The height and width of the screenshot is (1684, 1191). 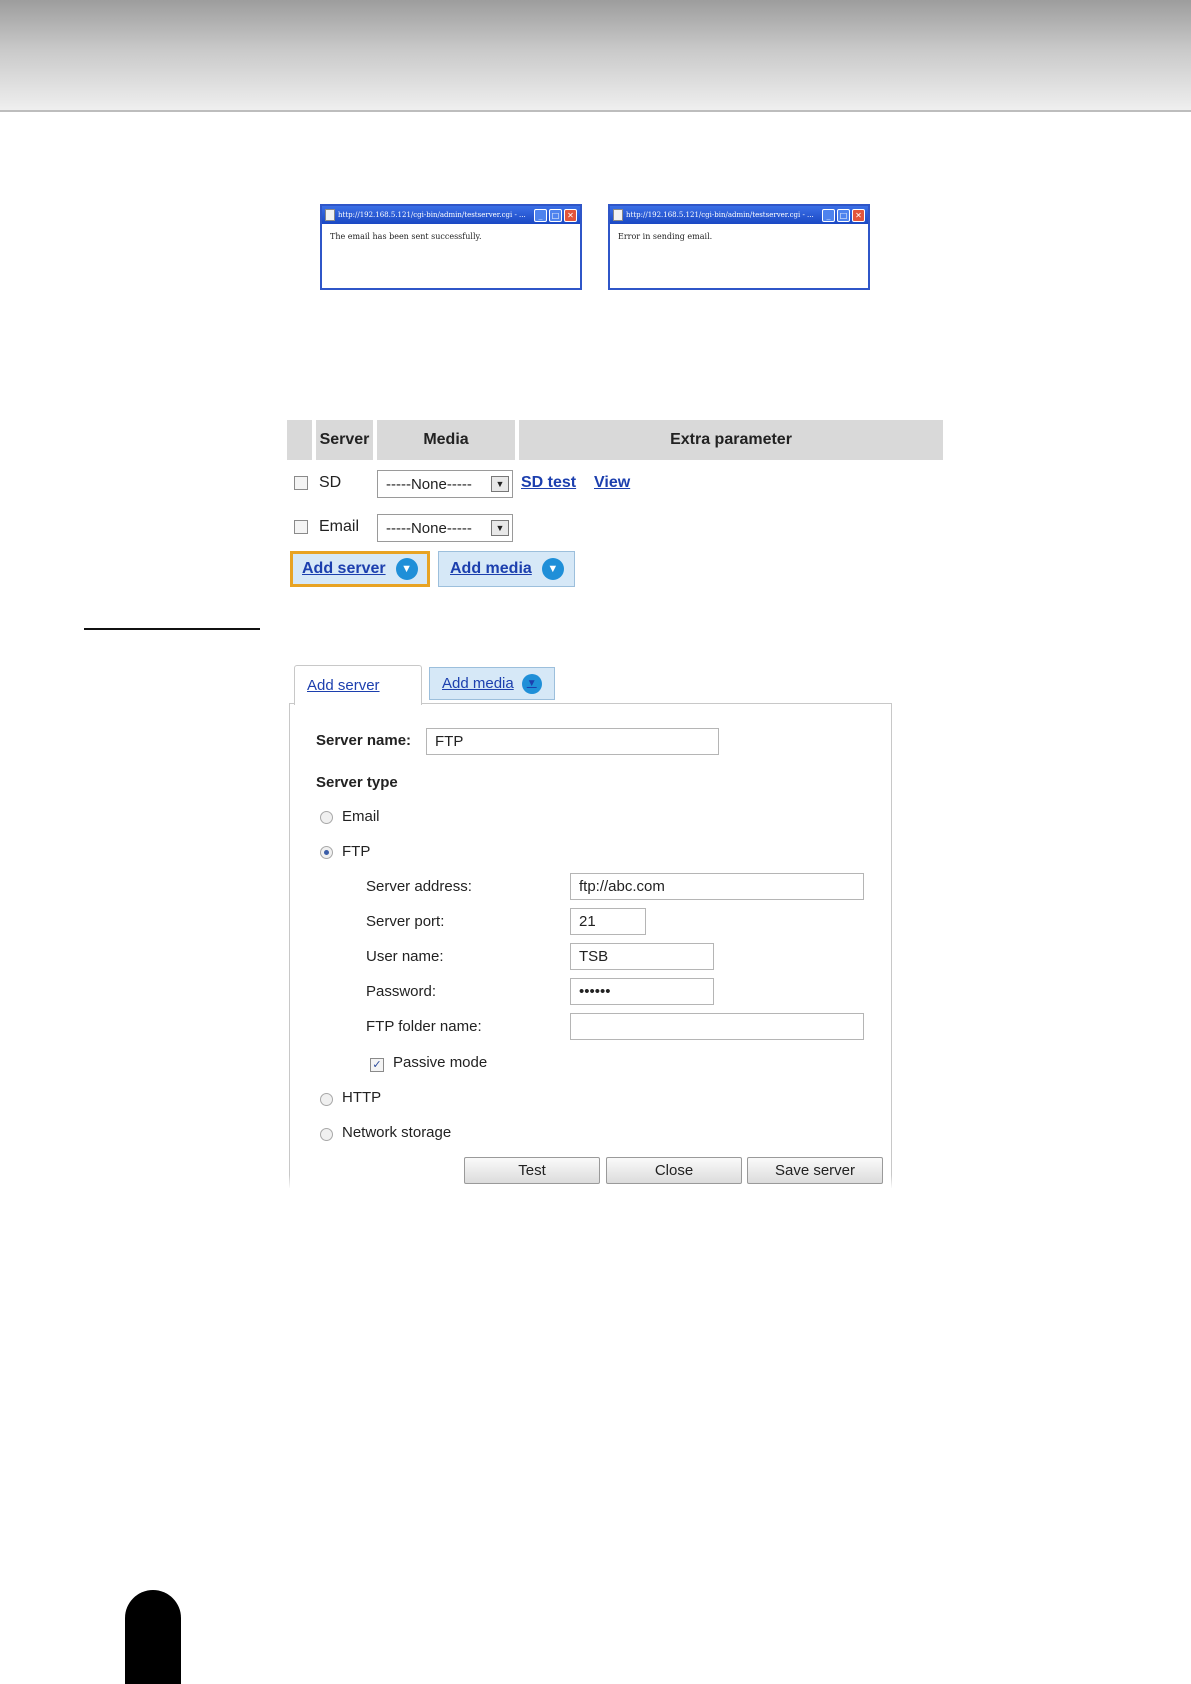 What do you see at coordinates (532, 1170) in the screenshot?
I see `test-button: Test` at bounding box center [532, 1170].